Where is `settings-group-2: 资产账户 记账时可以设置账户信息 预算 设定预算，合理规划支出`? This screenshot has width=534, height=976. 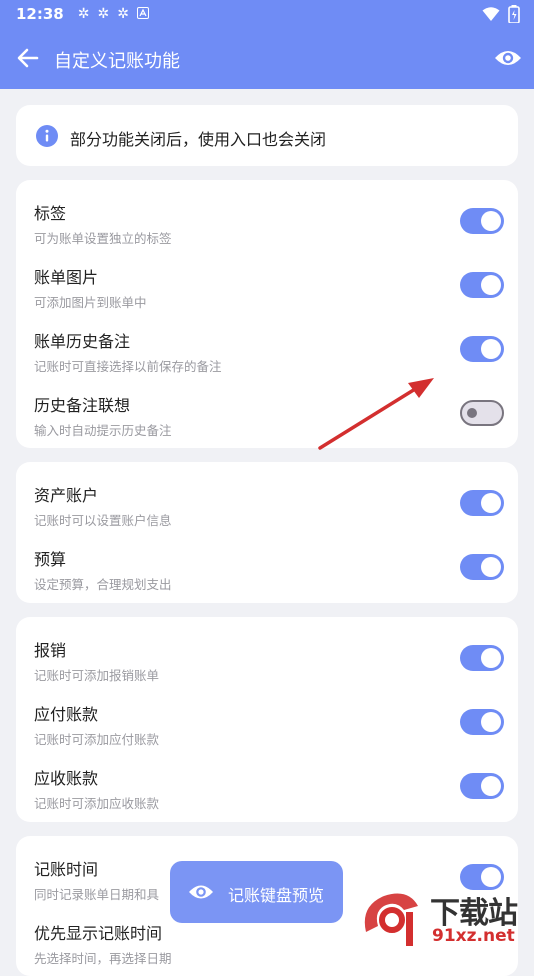
settings-group-2: 资产账户 记账时可以设置账户信息 预算 设定预算，合理规划支出 is located at coordinates (267, 532).